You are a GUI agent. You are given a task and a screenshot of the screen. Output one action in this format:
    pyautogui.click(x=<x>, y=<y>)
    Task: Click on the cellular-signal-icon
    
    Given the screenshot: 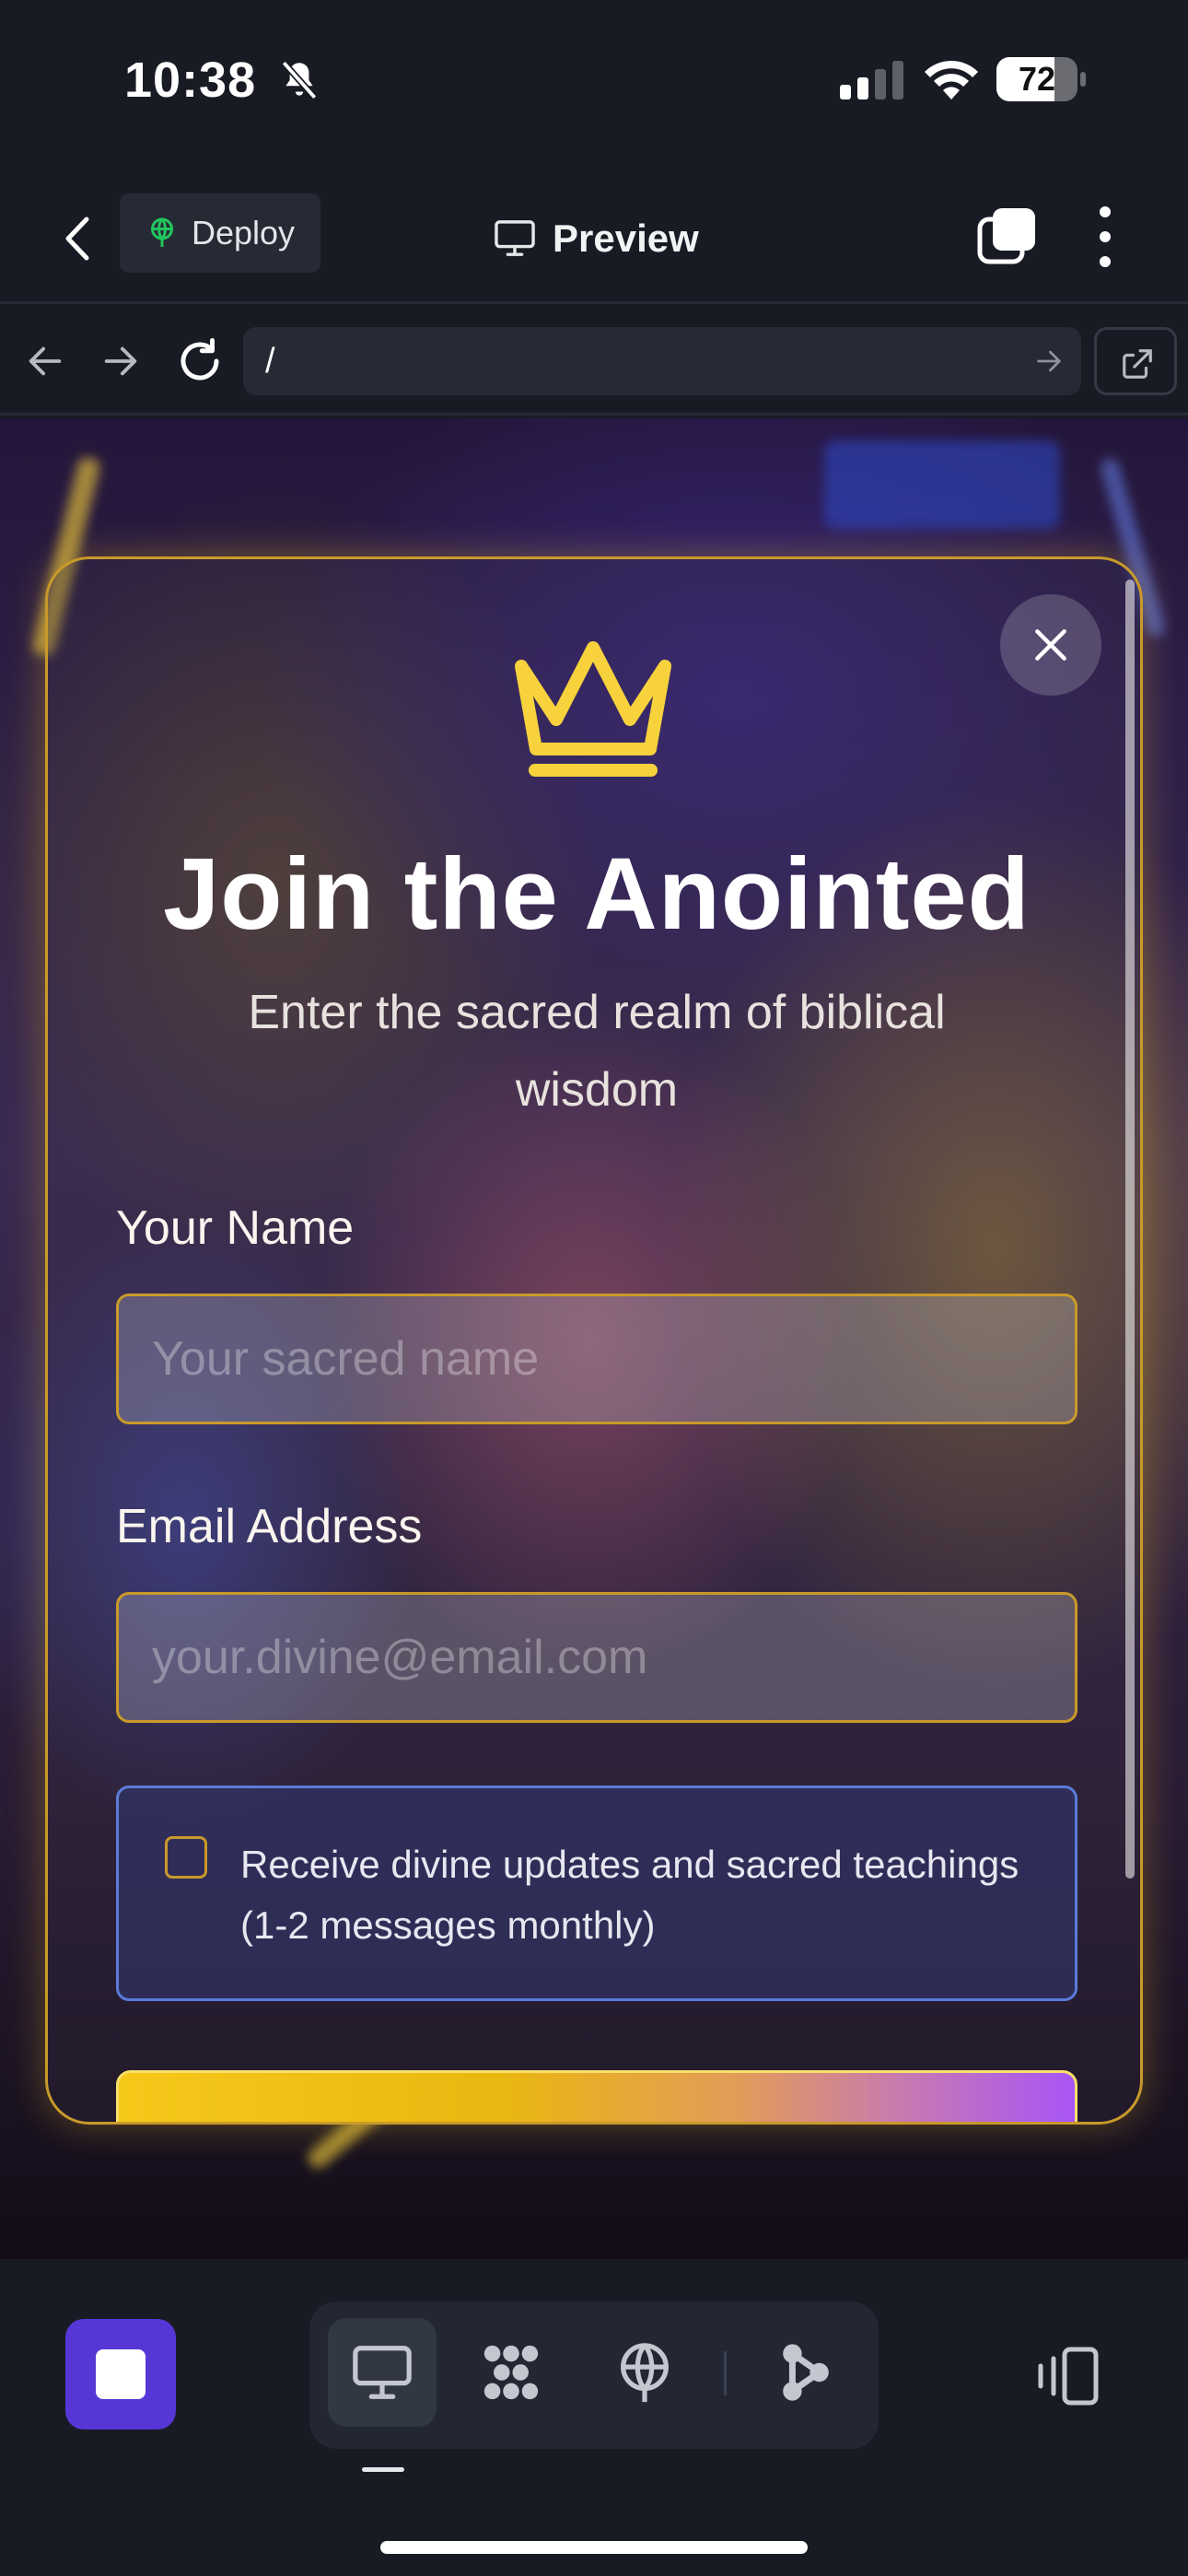 What is the action you would take?
    pyautogui.click(x=871, y=80)
    